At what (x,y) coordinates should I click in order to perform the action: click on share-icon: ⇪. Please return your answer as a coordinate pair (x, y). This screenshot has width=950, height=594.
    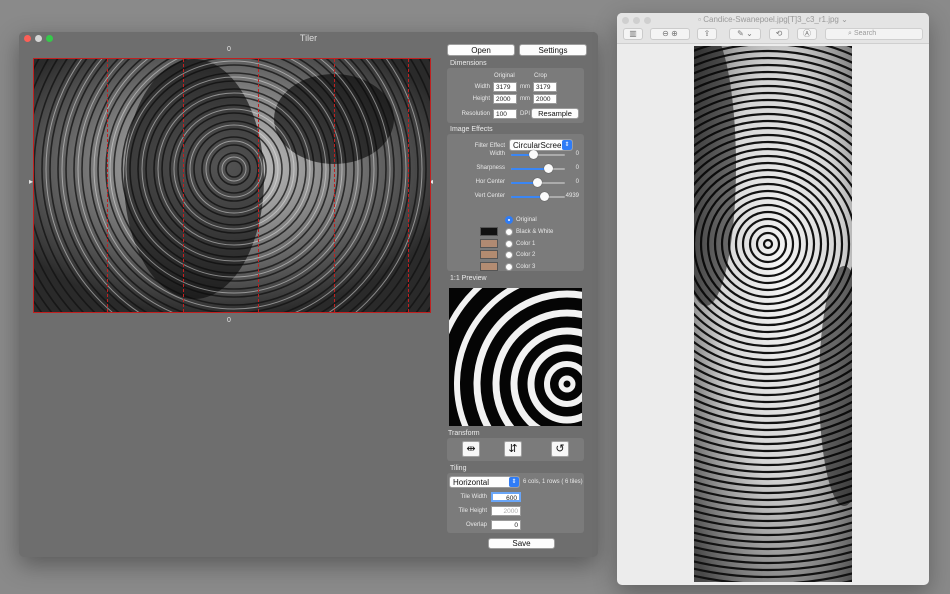
    Looking at the image, I should click on (707, 34).